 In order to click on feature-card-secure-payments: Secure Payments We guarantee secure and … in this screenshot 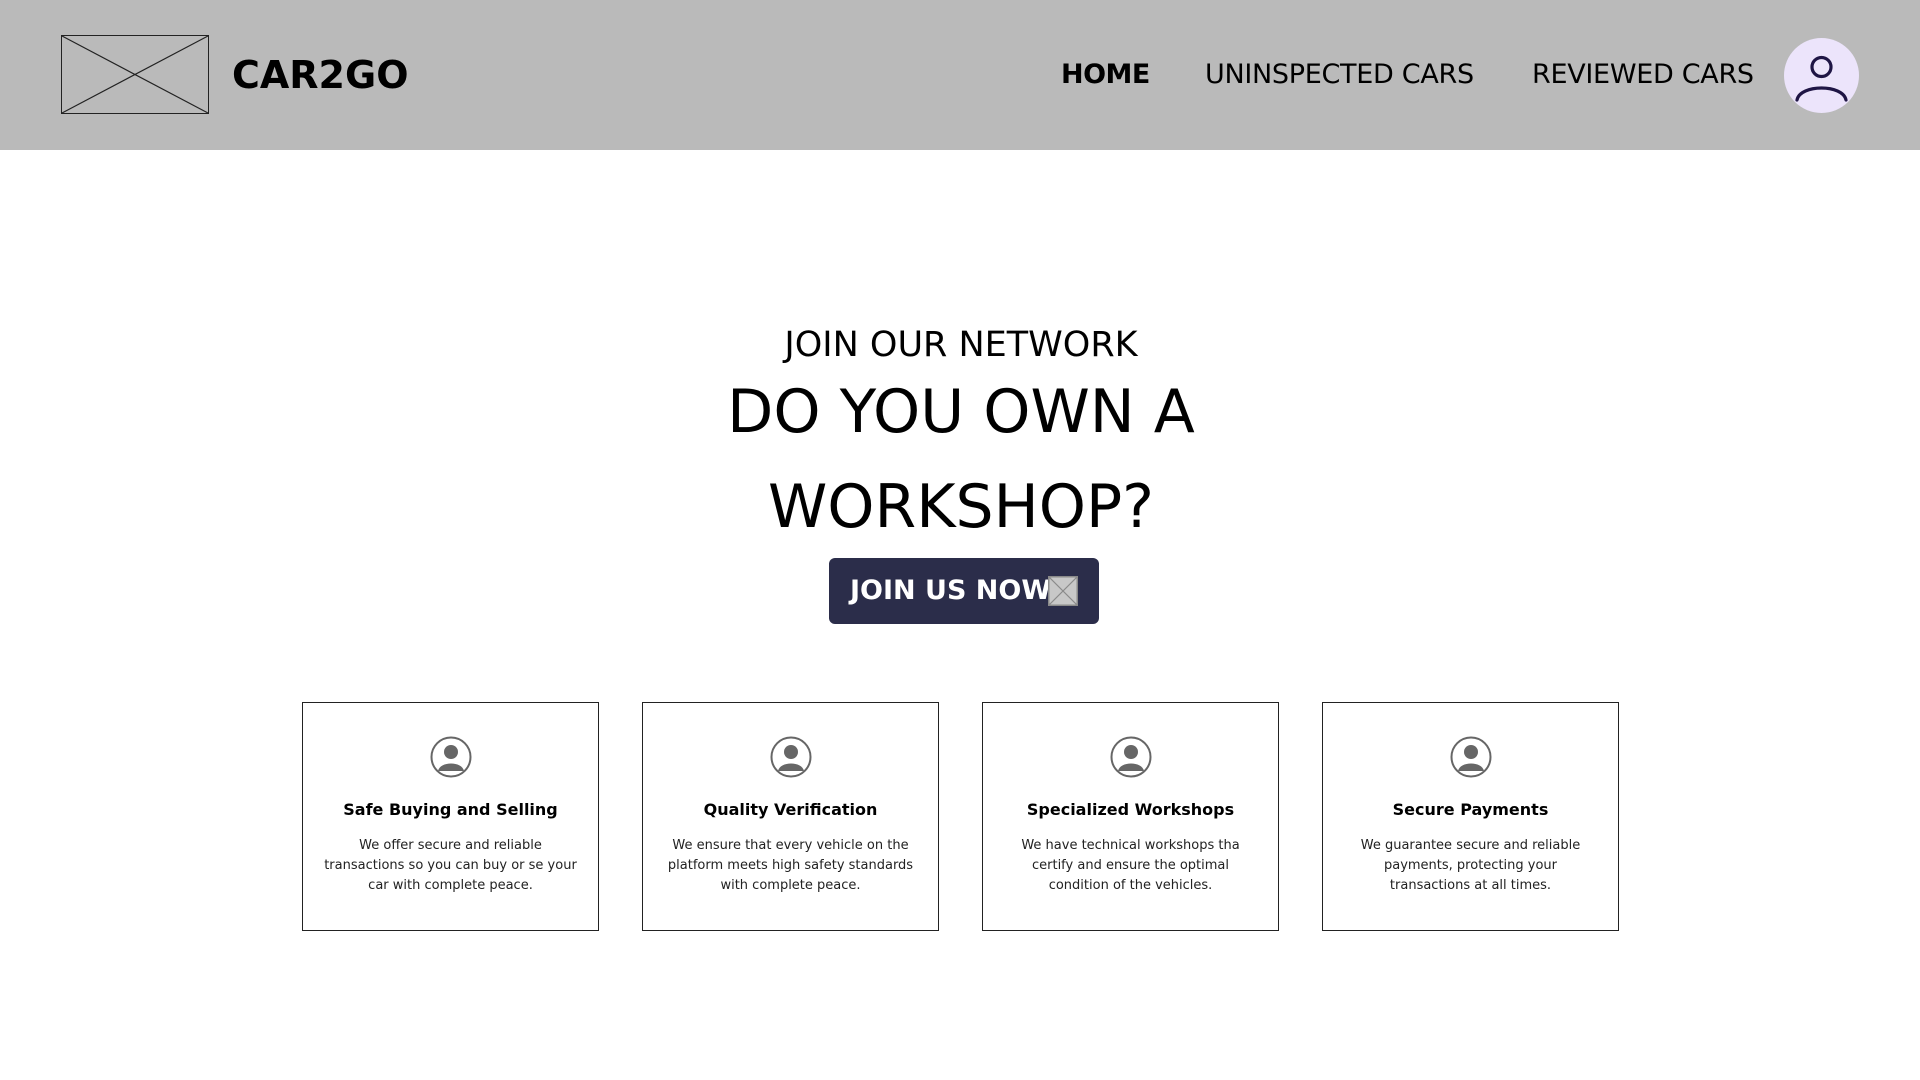, I will do `click(1470, 816)`.